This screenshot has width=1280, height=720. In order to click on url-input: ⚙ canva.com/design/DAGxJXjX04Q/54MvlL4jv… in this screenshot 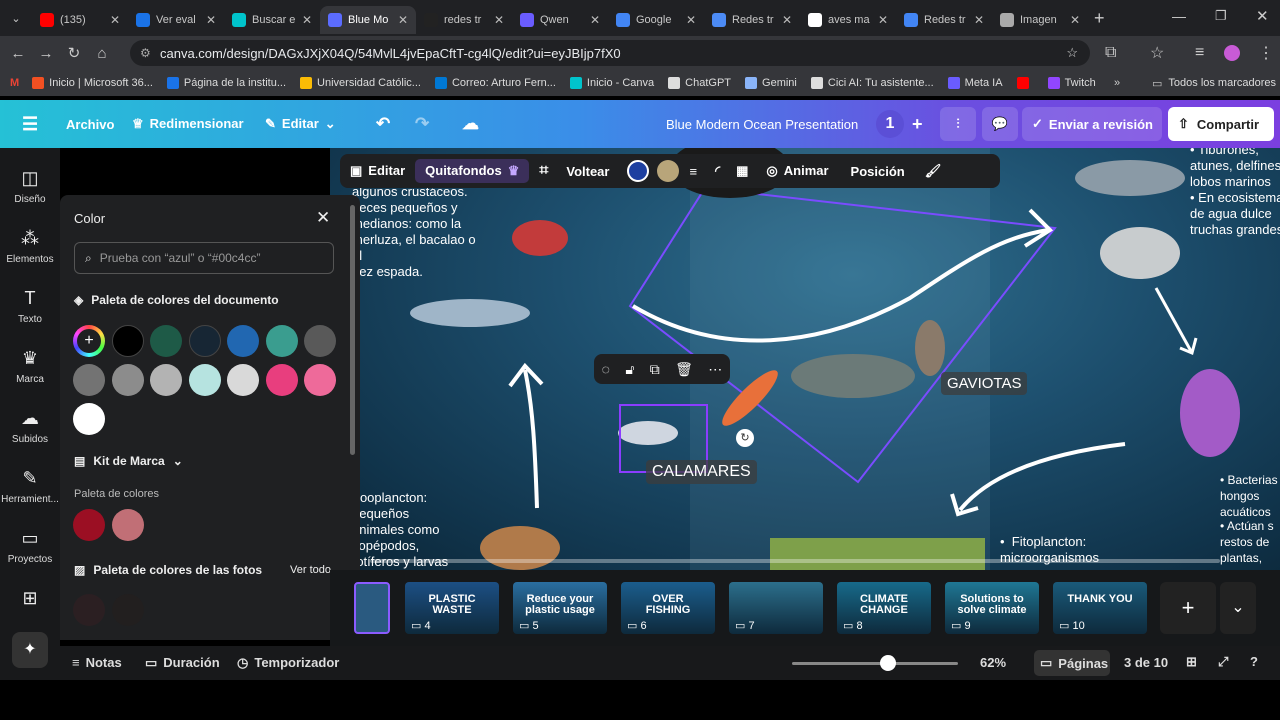, I will do `click(610, 53)`.